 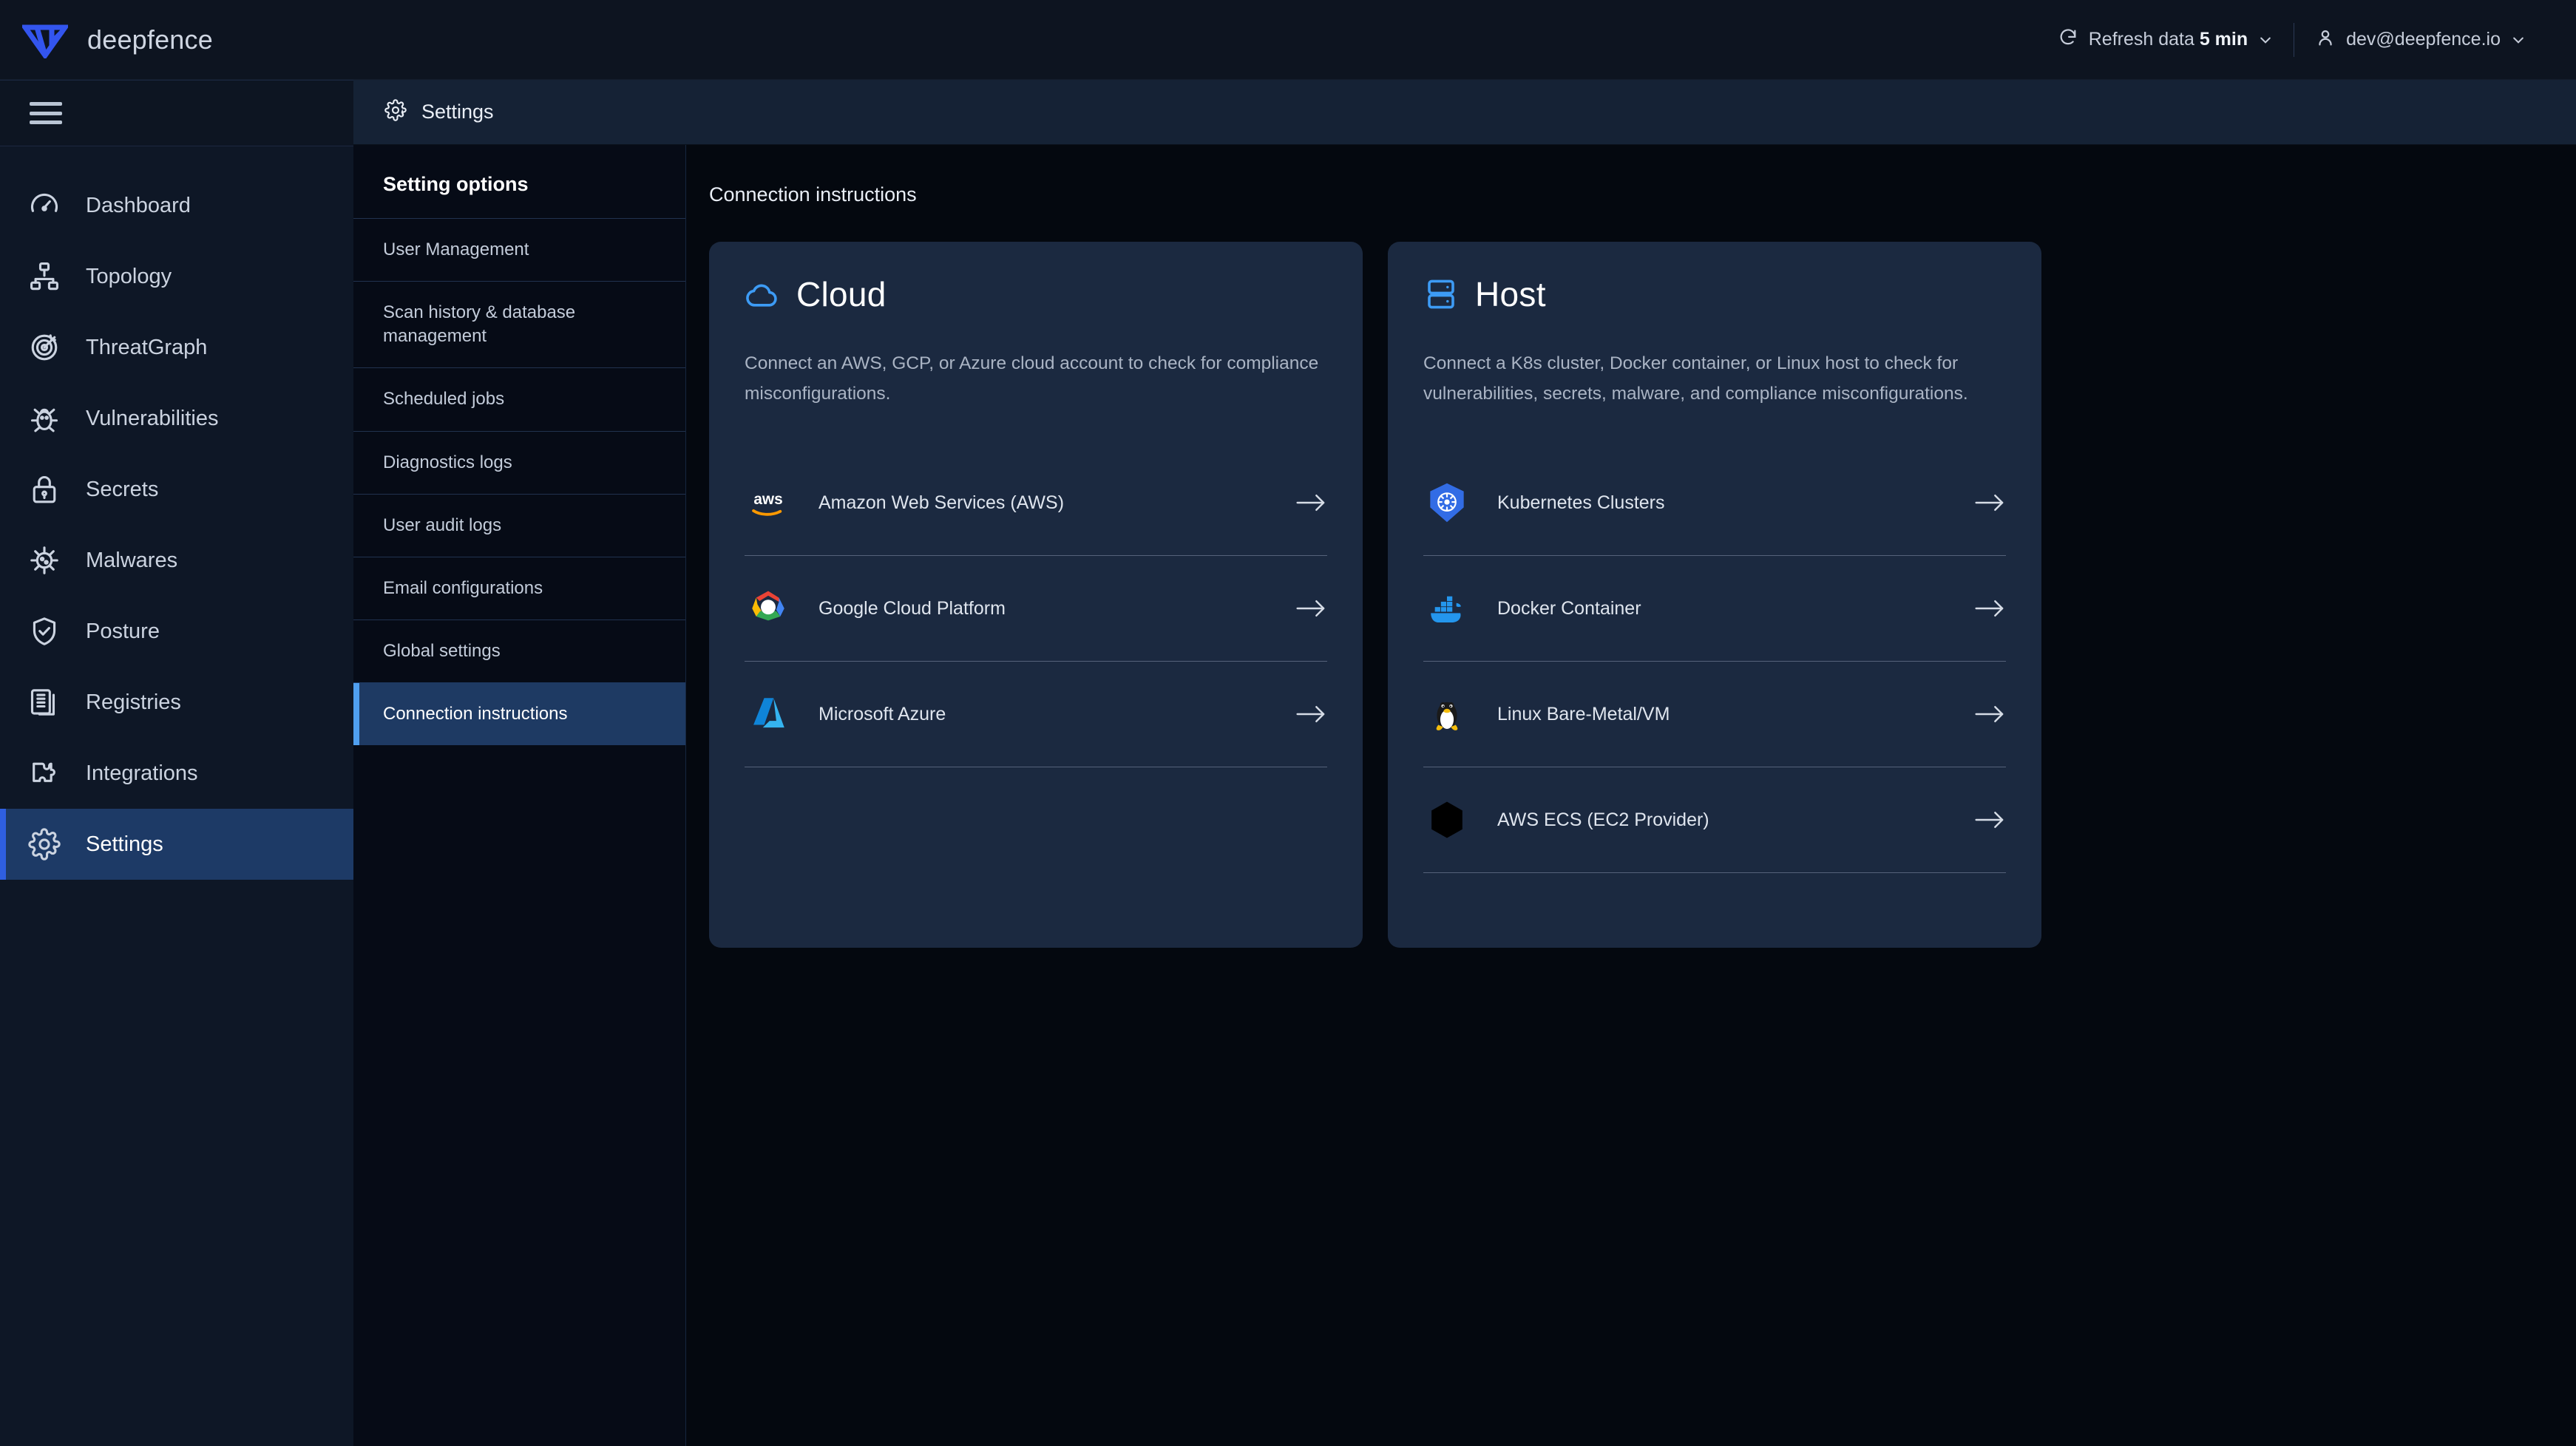 What do you see at coordinates (912, 608) in the screenshot?
I see `connection-row-label: Google Cloud Platform` at bounding box center [912, 608].